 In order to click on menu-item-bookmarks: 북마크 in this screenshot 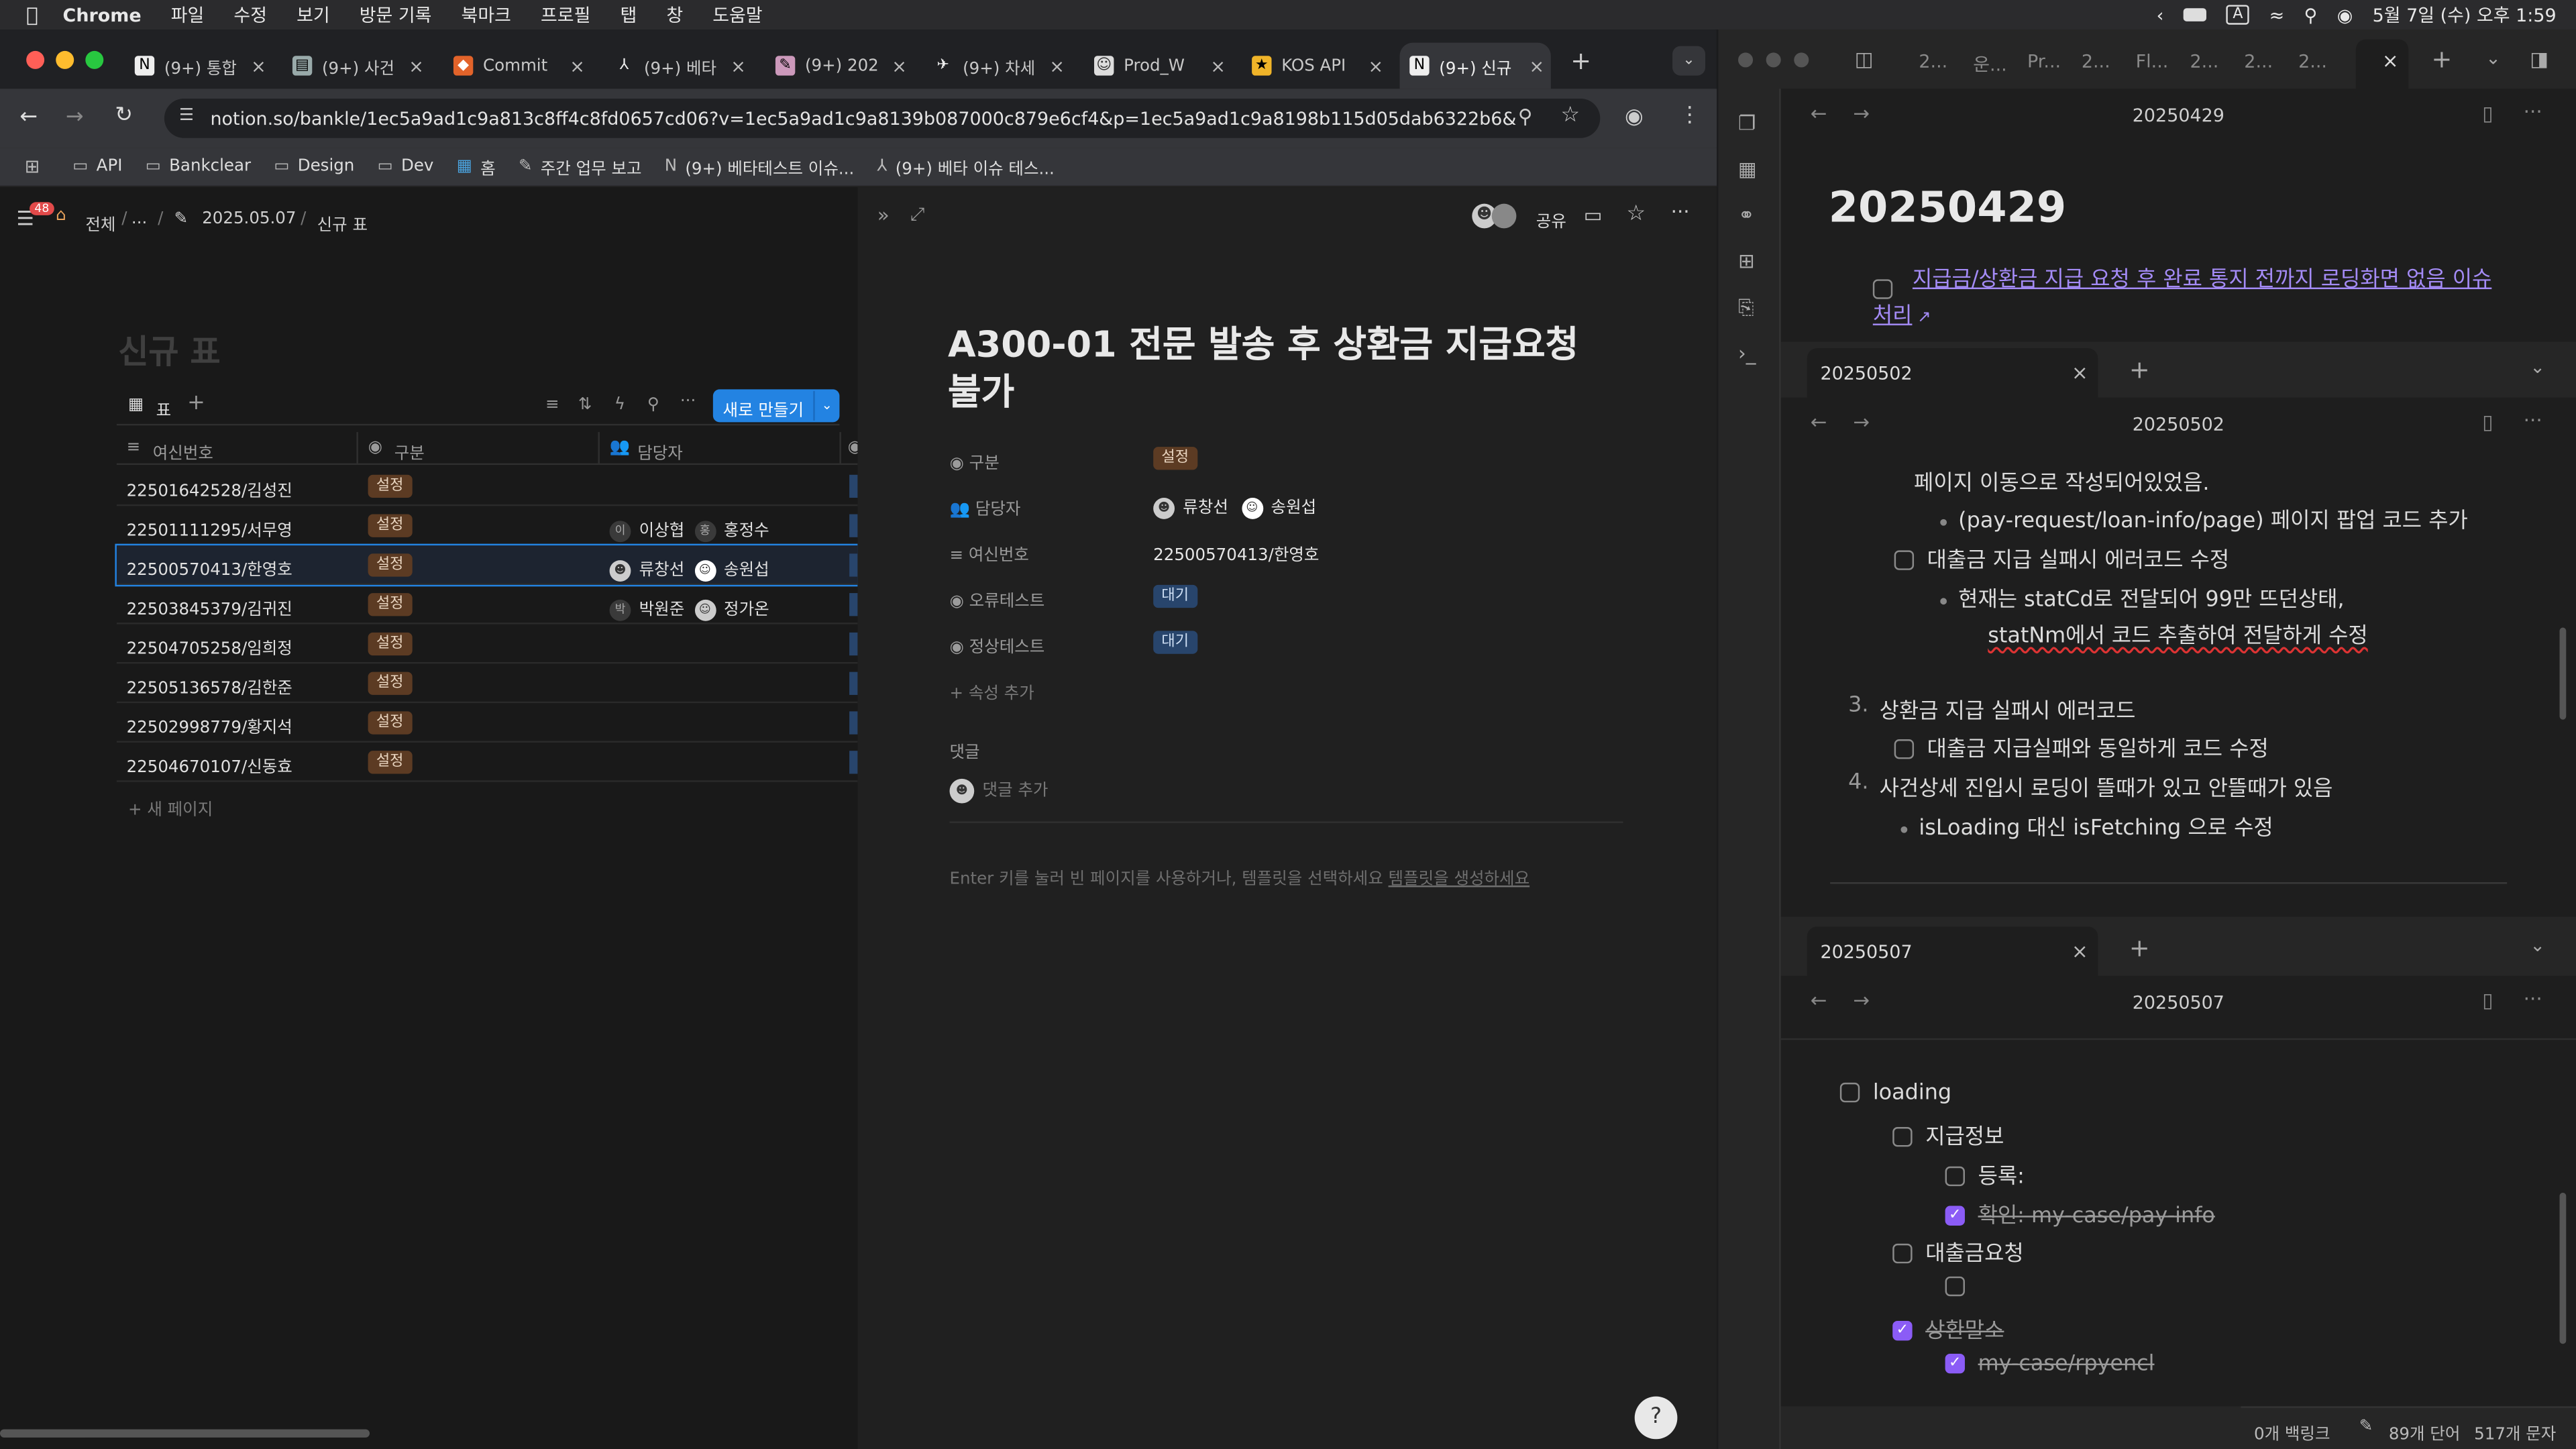, I will do `click(486, 14)`.